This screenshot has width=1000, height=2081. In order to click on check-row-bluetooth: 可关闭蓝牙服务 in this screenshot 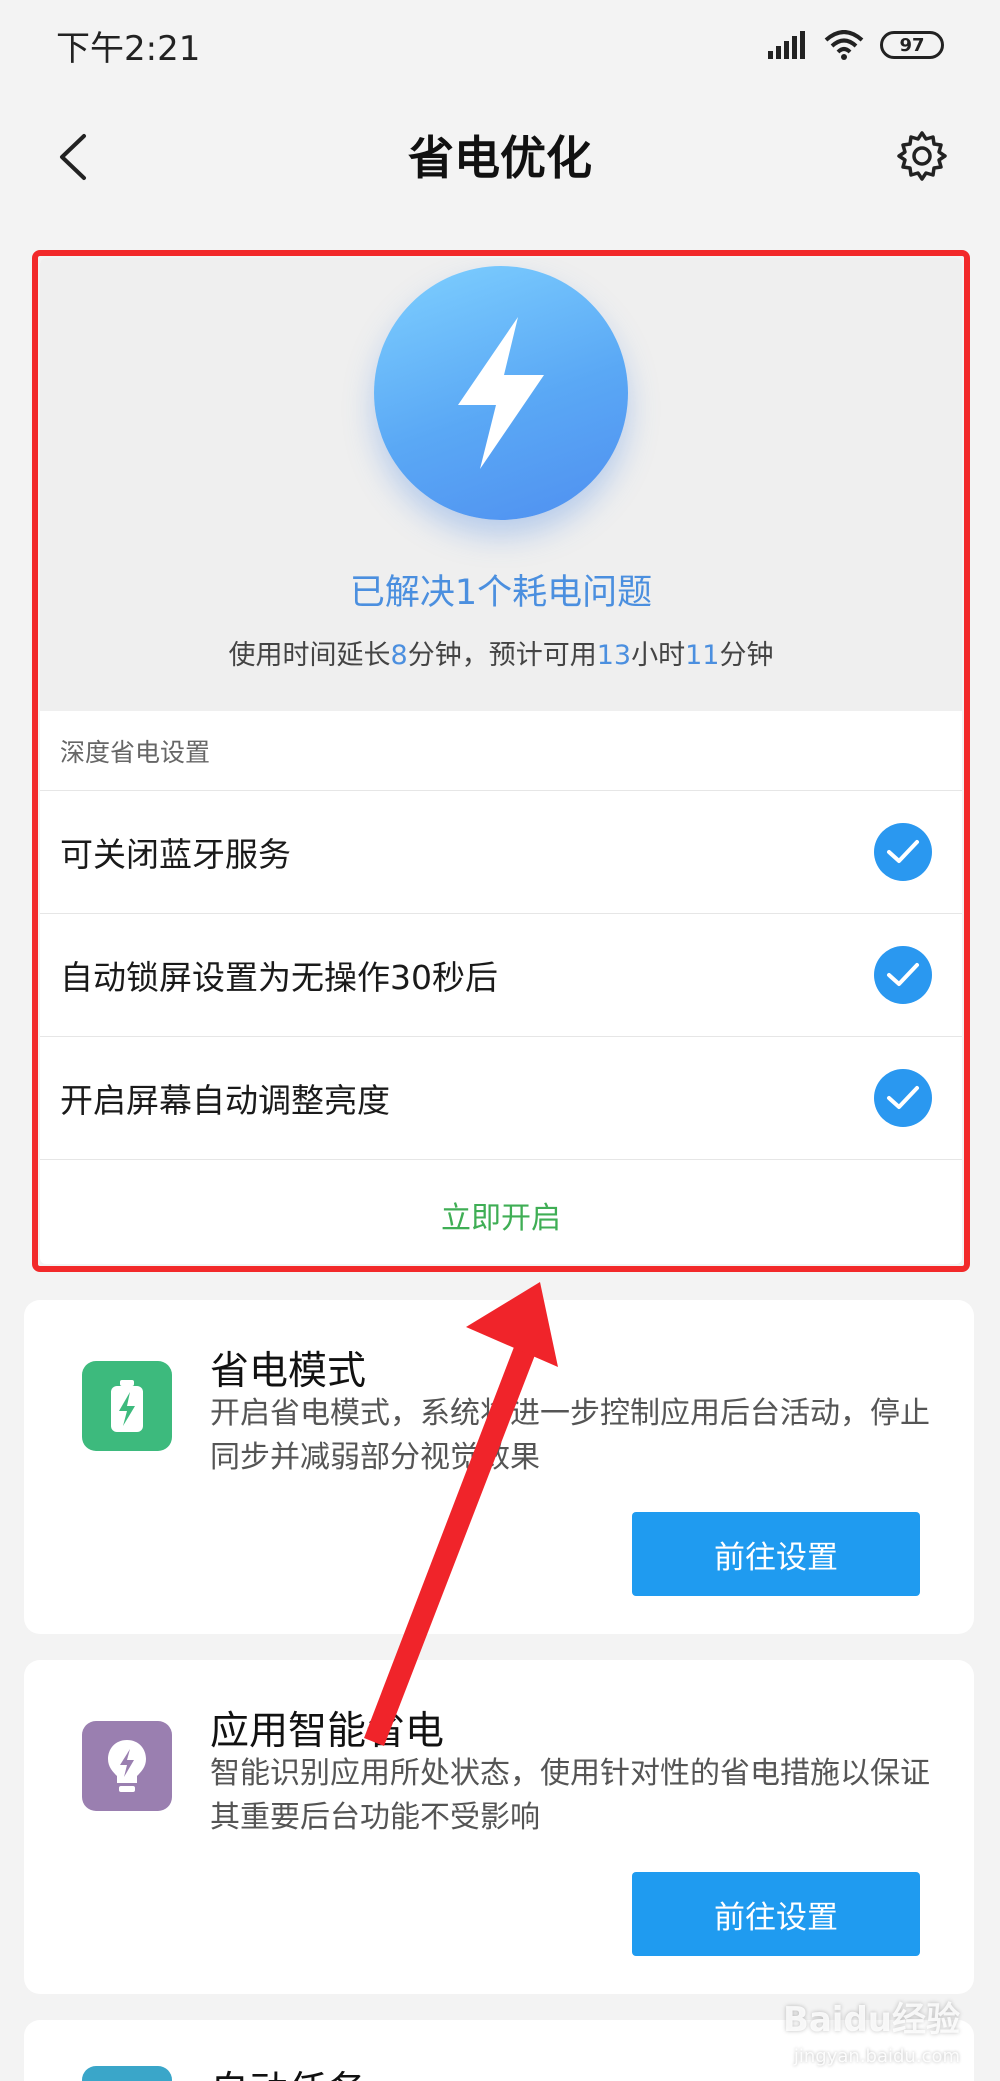, I will do `click(501, 852)`.